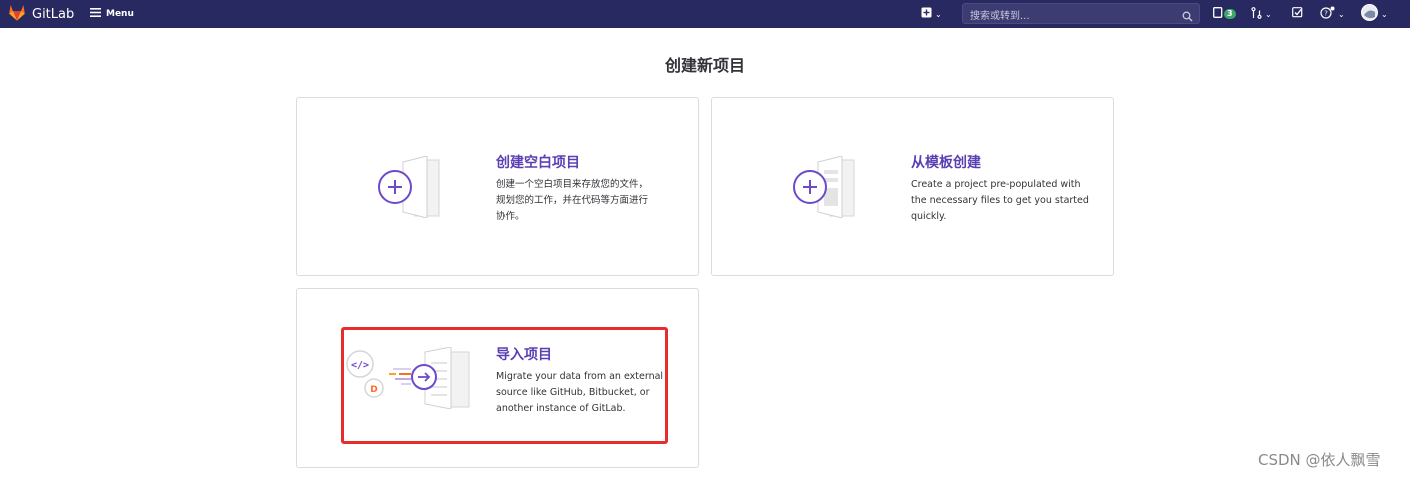 The width and height of the screenshot is (1410, 477). What do you see at coordinates (1256, 14) in the screenshot?
I see `merge-request-icon` at bounding box center [1256, 14].